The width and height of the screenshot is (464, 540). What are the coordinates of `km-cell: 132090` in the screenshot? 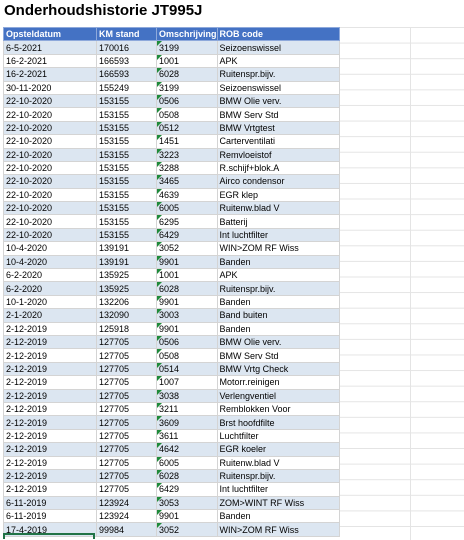 It's located at (126, 315).